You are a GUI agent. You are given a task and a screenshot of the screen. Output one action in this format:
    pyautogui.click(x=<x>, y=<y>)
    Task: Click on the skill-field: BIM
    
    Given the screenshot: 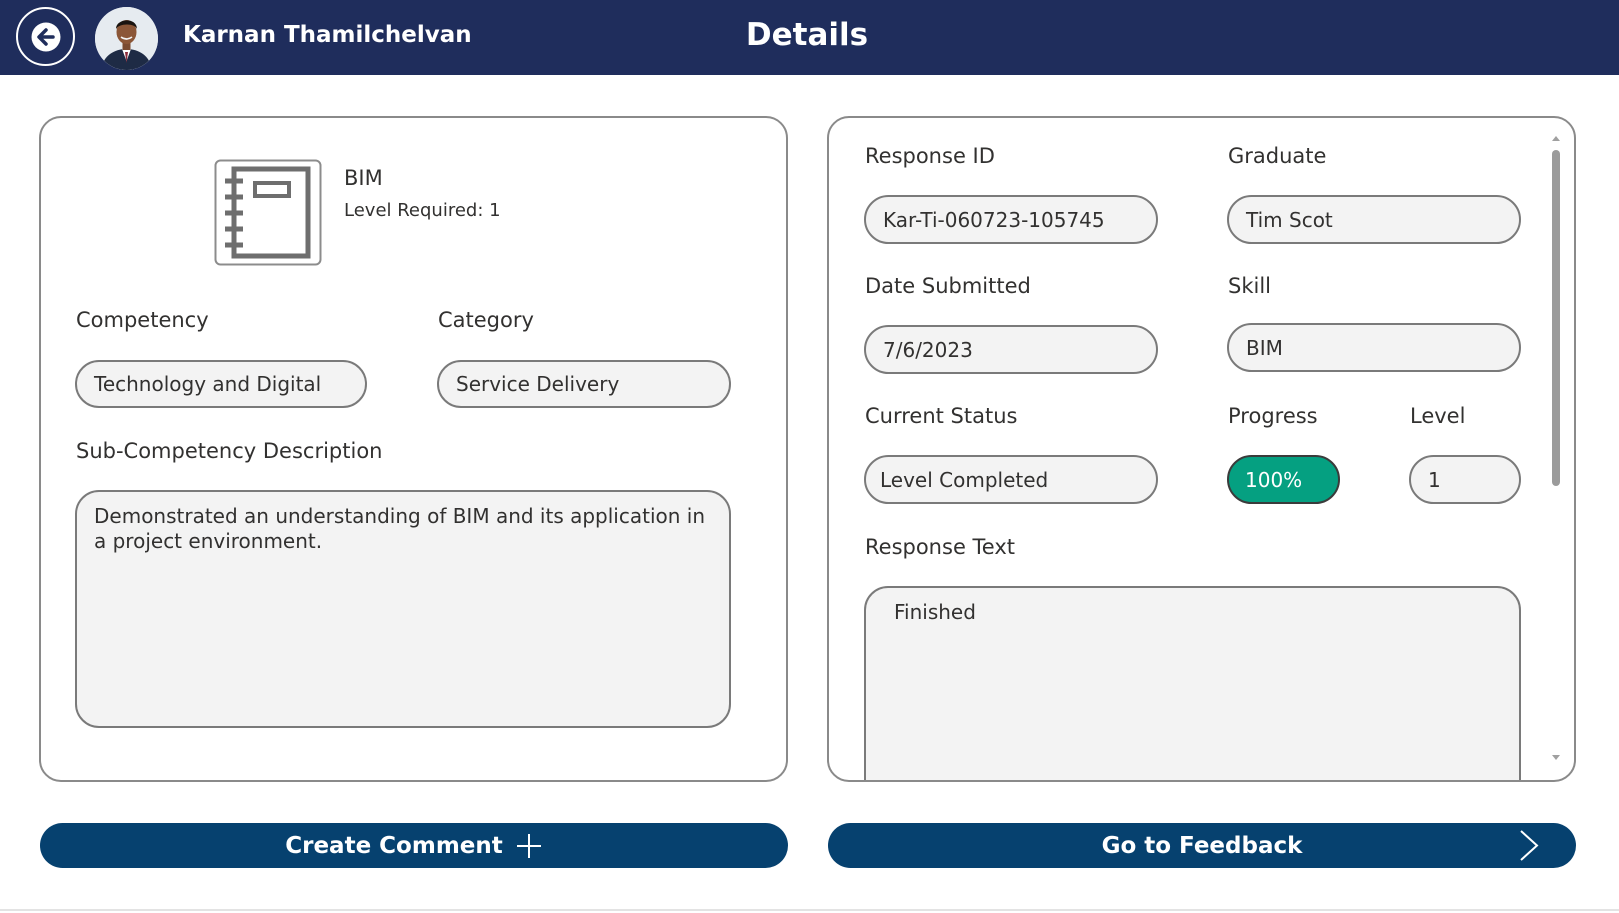 What is the action you would take?
    pyautogui.click(x=1374, y=347)
    